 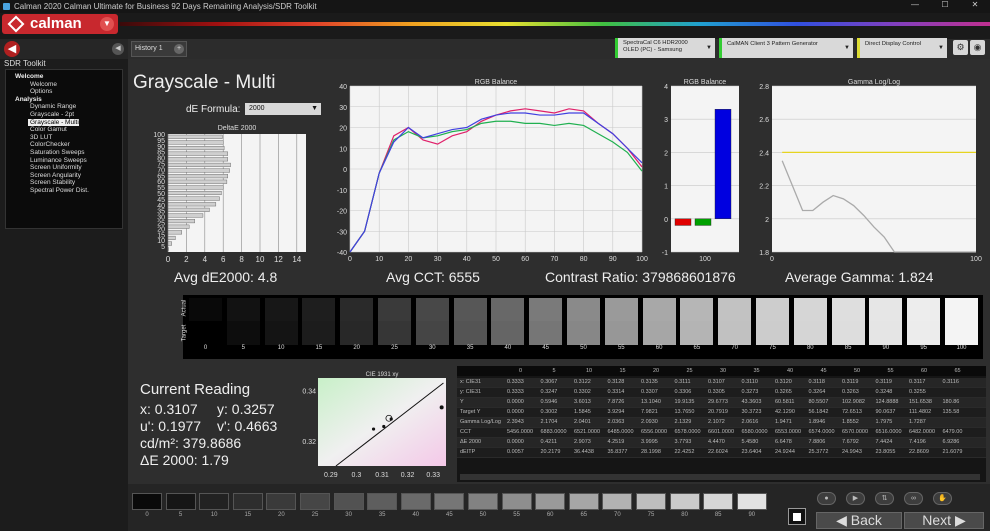 What do you see at coordinates (179, 49) in the screenshot?
I see `add-tab-icon: +` at bounding box center [179, 49].